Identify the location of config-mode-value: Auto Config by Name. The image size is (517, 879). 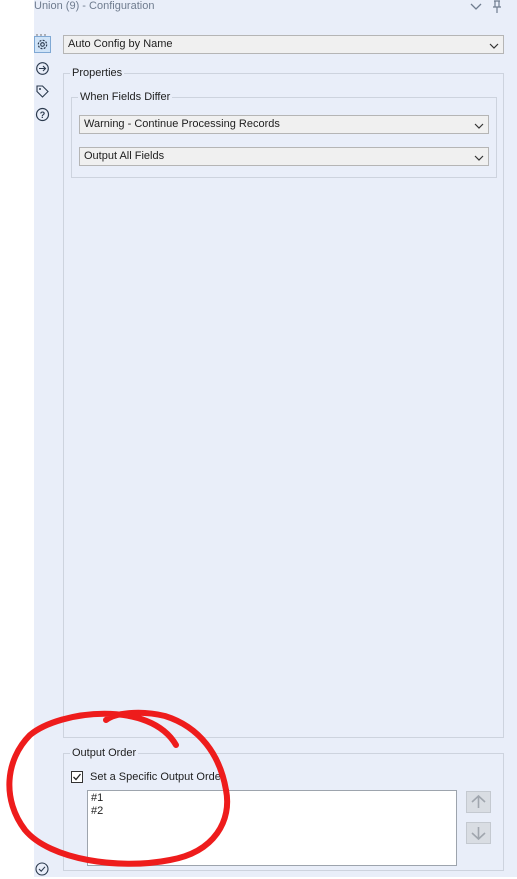
(120, 44).